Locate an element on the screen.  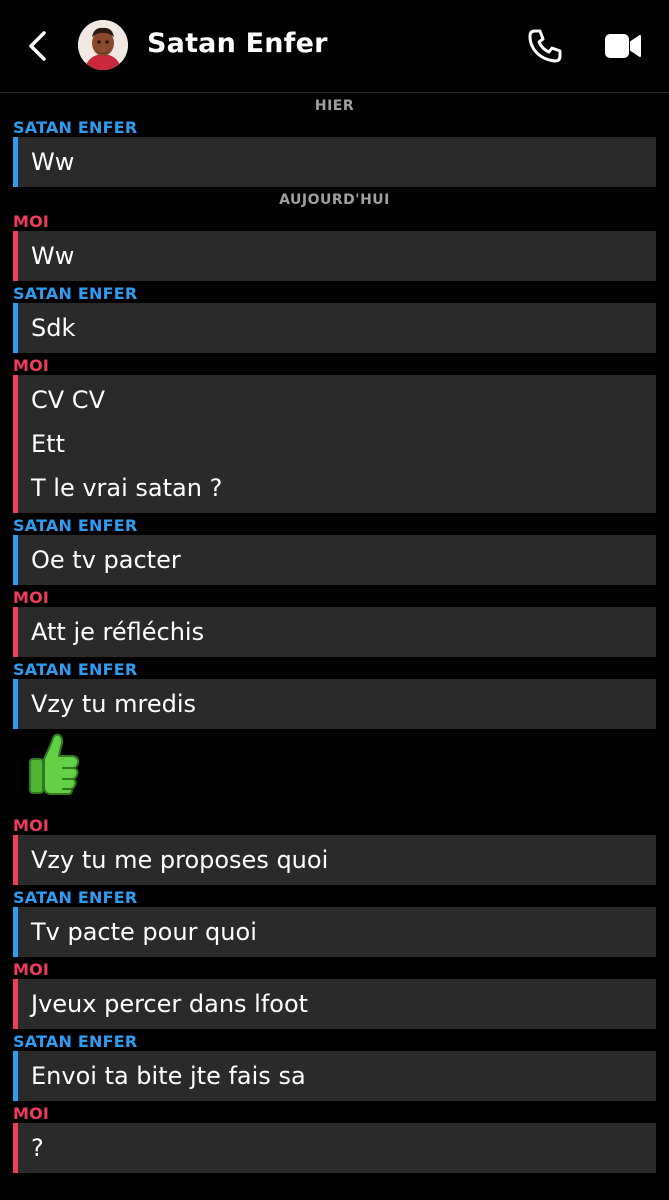
phone-icon is located at coordinates (545, 46).